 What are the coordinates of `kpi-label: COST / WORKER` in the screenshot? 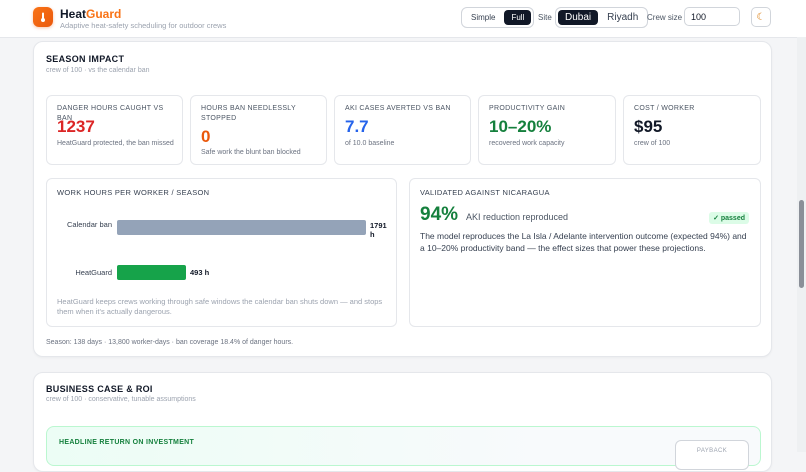 It's located at (664, 108).